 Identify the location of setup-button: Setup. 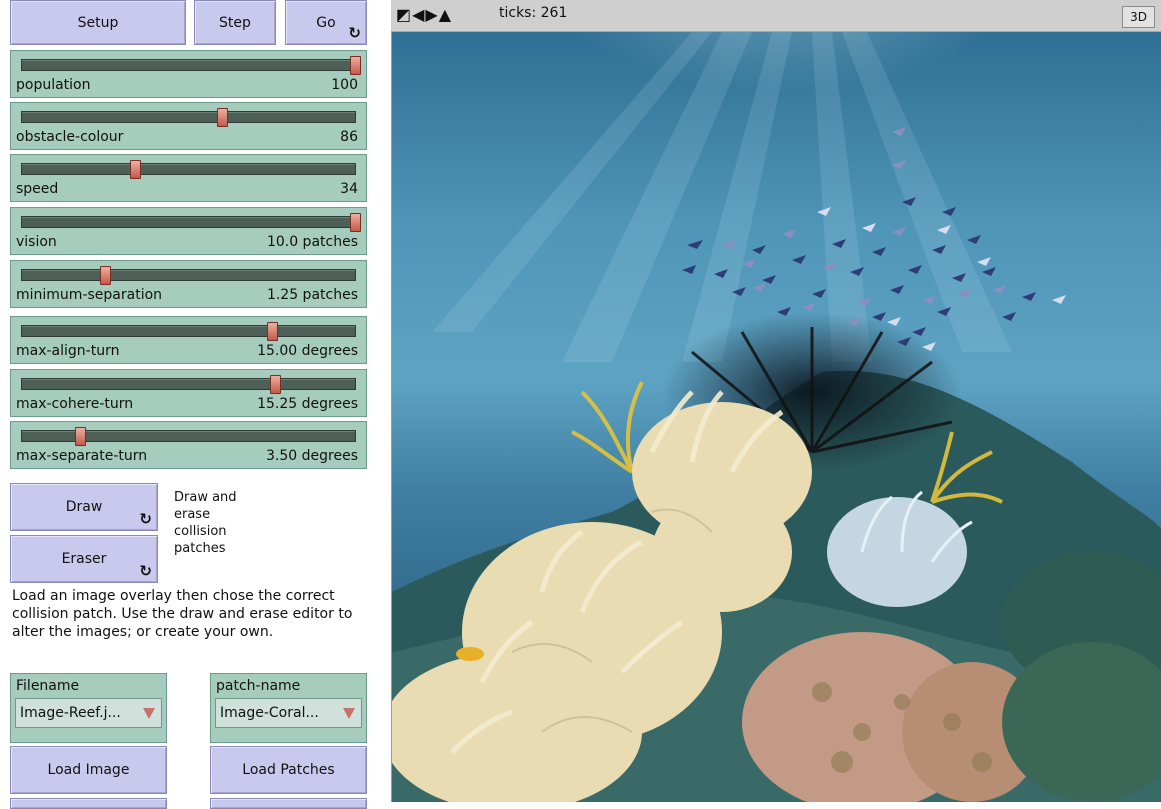
(98, 22).